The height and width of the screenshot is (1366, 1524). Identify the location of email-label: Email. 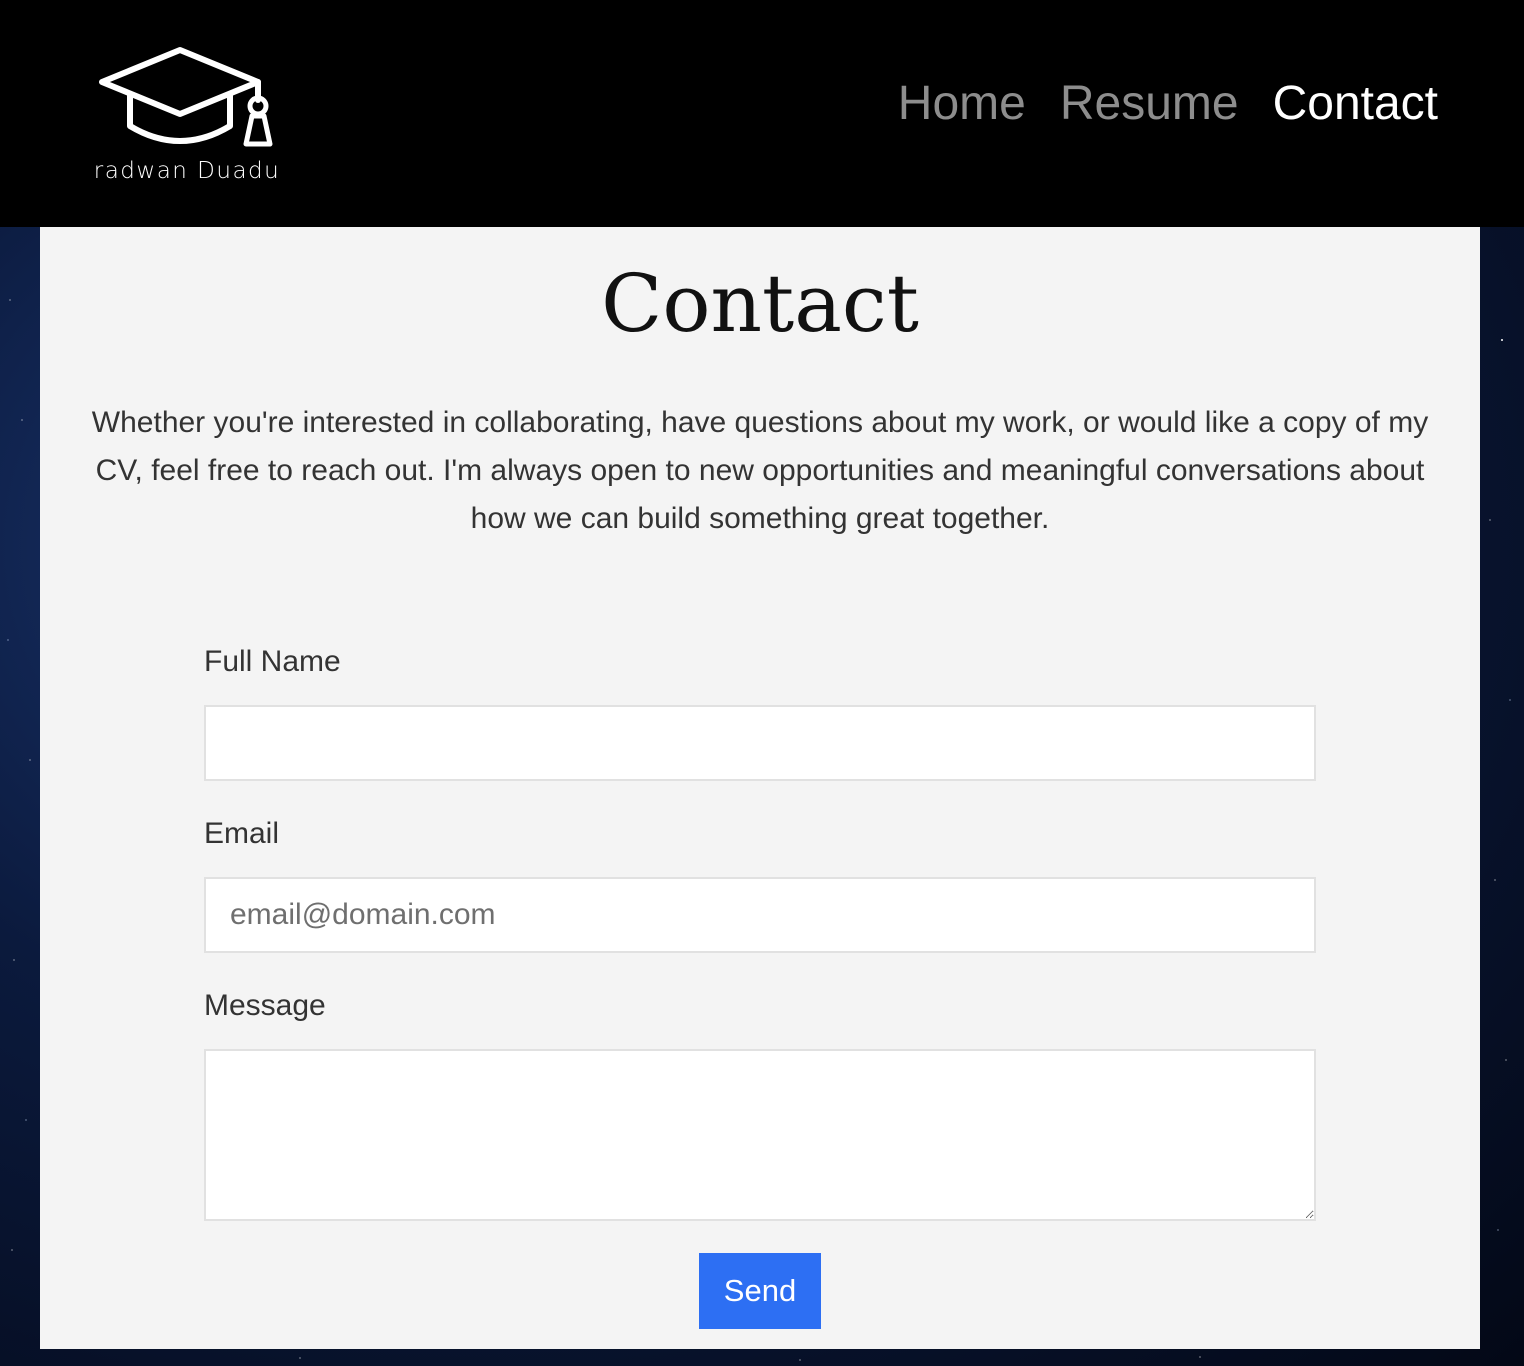
(242, 833).